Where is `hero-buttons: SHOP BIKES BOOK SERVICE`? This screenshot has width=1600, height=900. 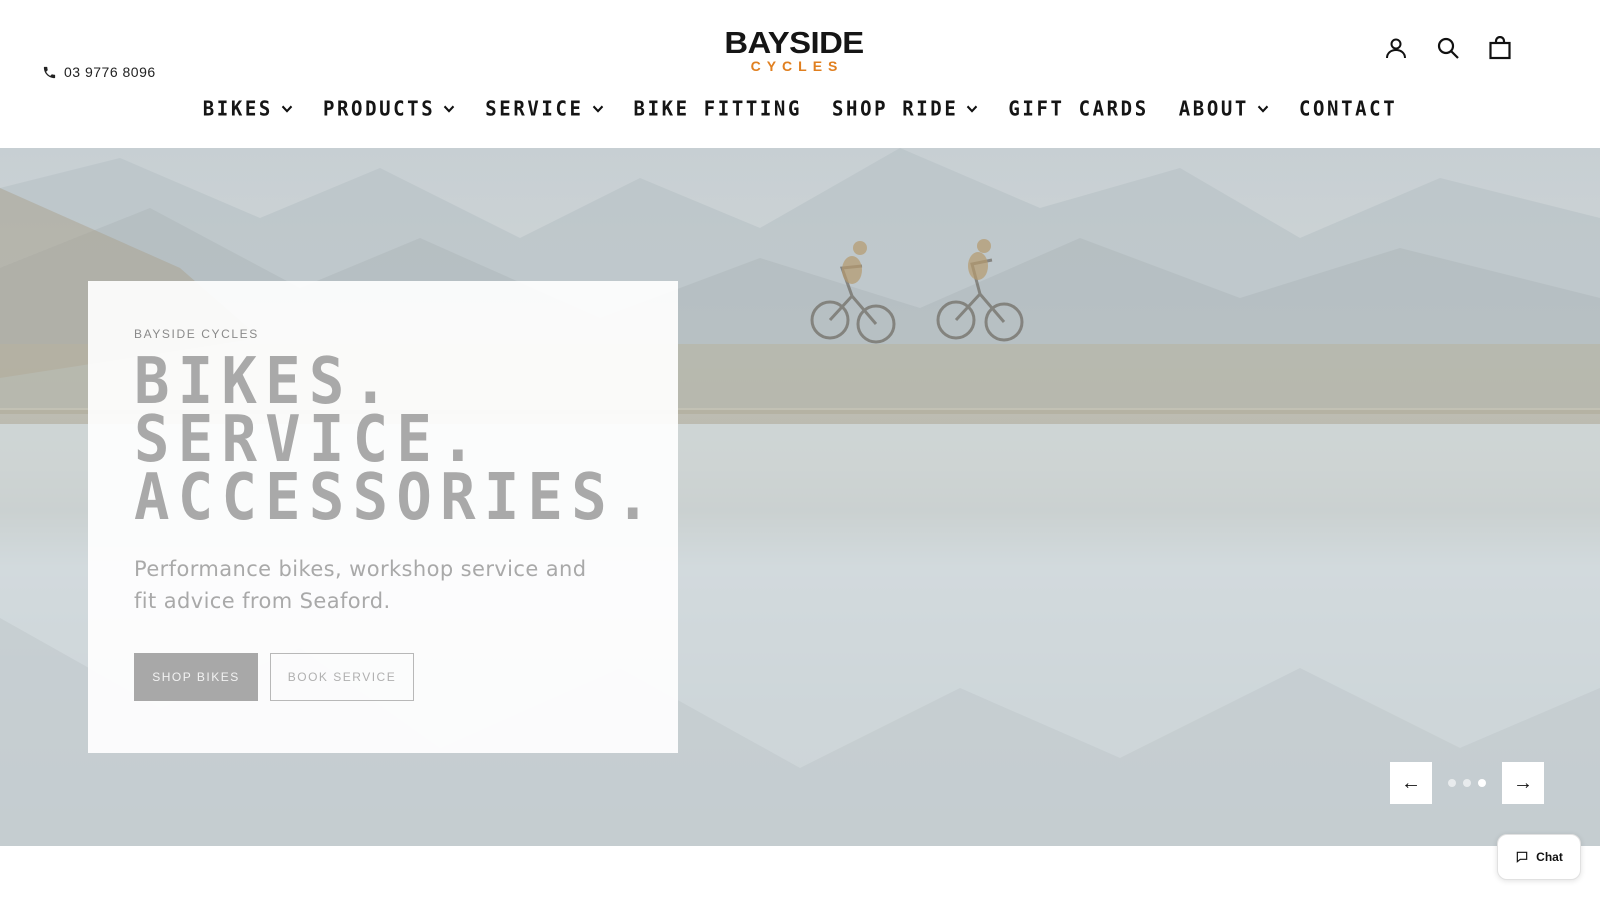 hero-buttons: SHOP BIKES BOOK SERVICE is located at coordinates (383, 677).